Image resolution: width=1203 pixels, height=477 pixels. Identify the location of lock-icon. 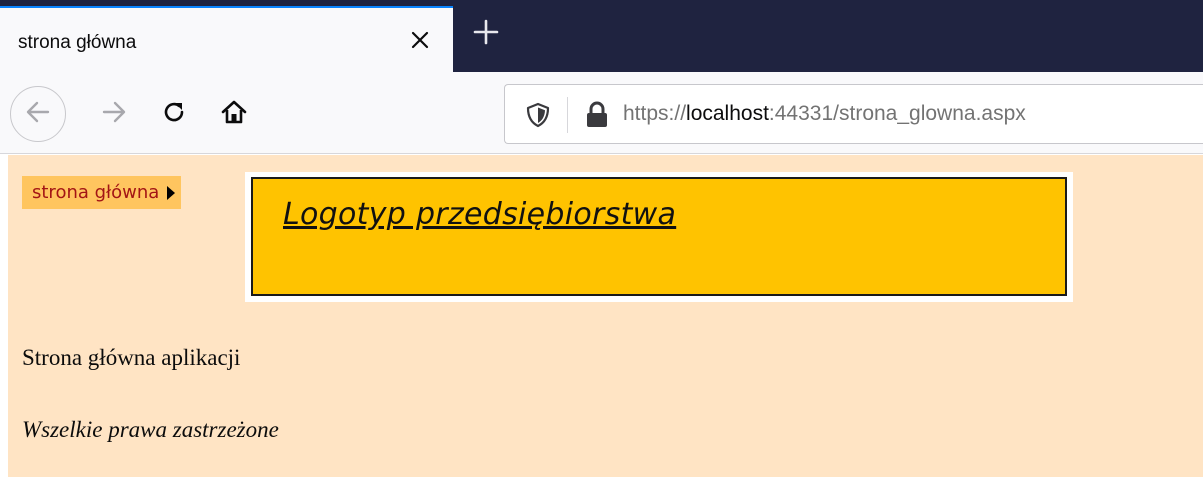
(597, 115).